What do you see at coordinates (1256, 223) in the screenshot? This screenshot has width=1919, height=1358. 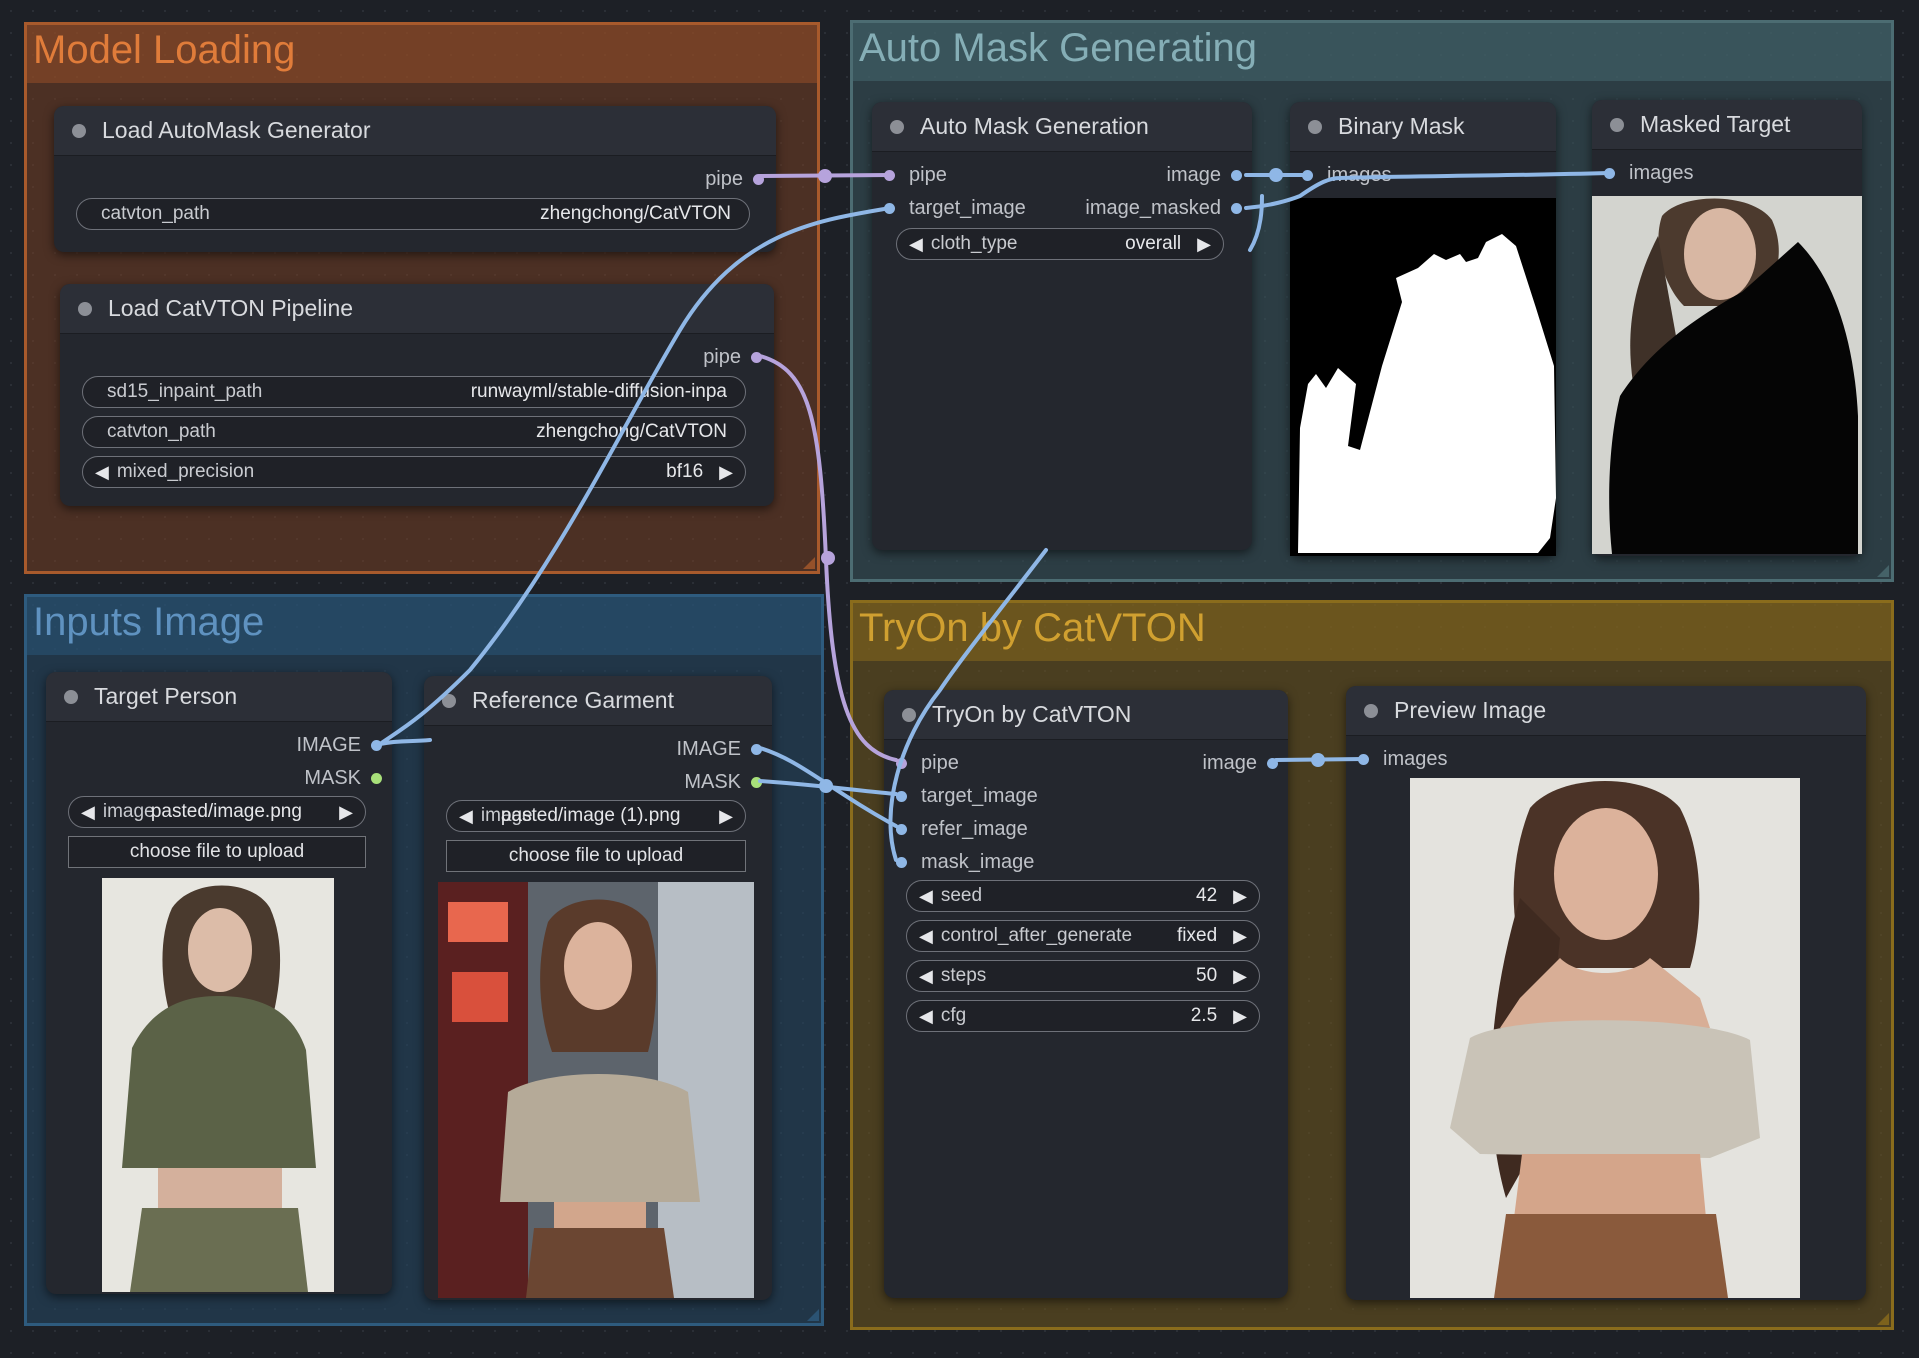 I see `wire-masked-curve` at bounding box center [1256, 223].